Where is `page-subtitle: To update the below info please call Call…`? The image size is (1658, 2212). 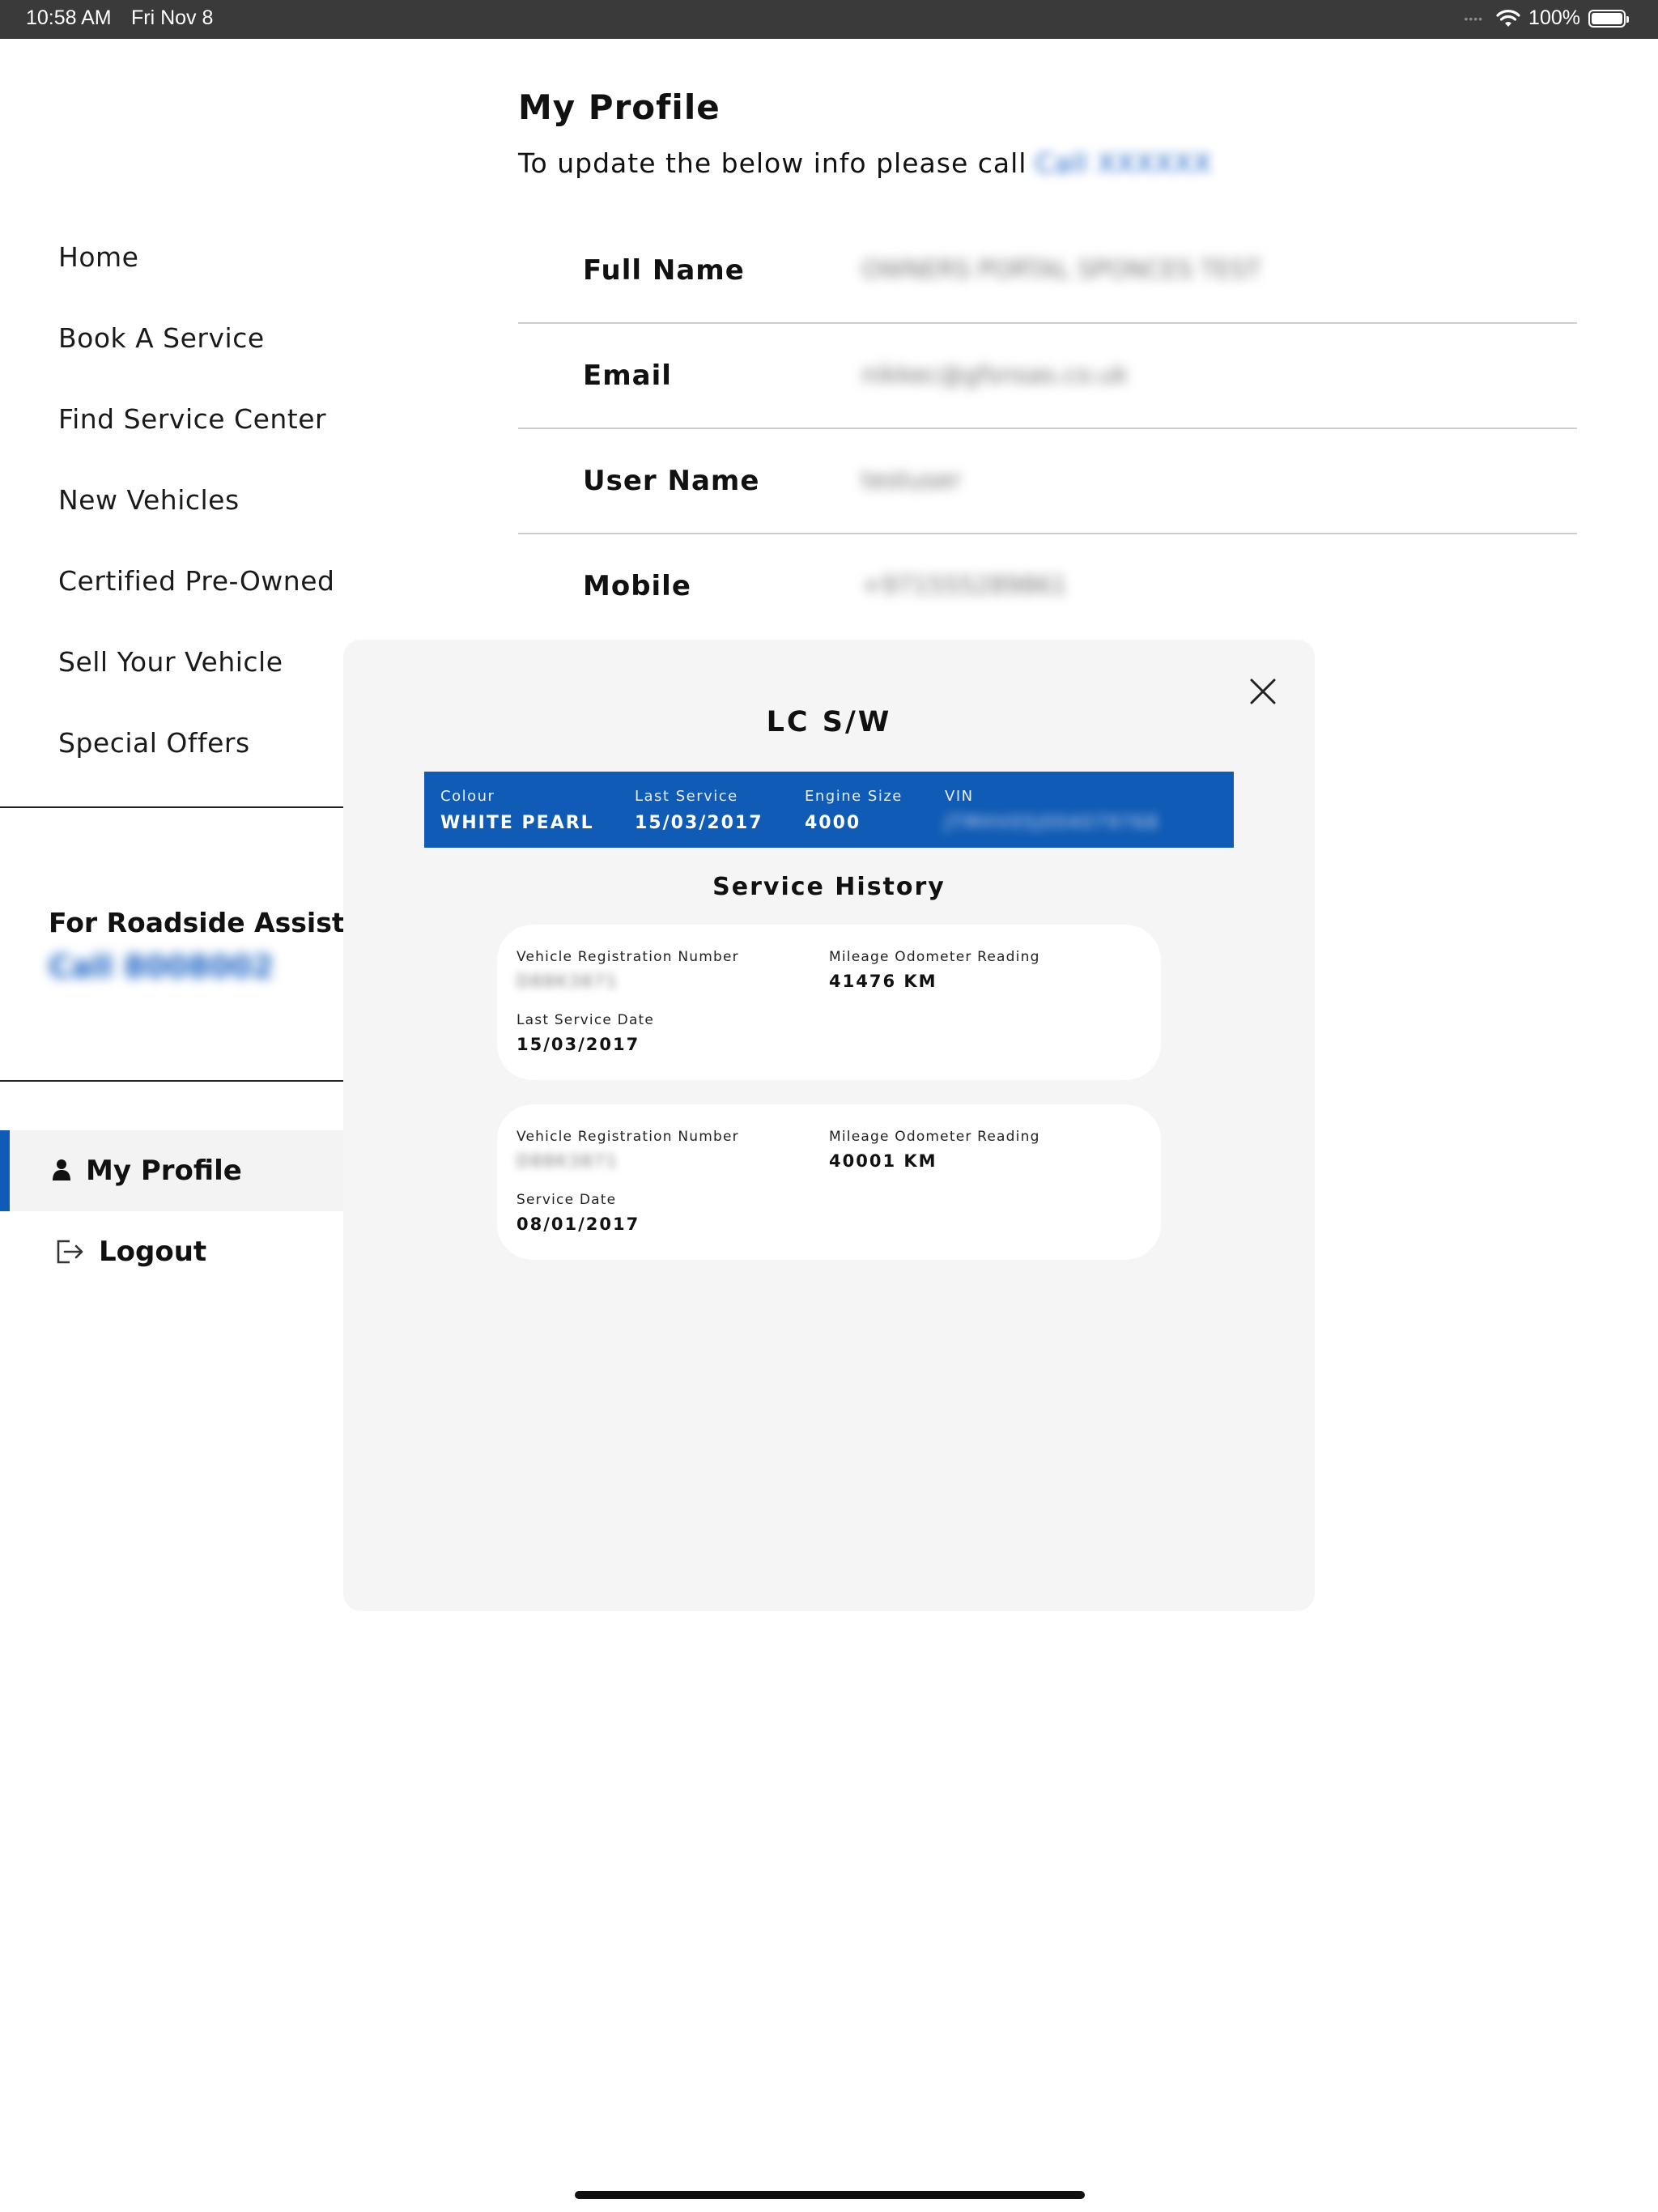 page-subtitle: To update the below info please call Call… is located at coordinates (865, 163).